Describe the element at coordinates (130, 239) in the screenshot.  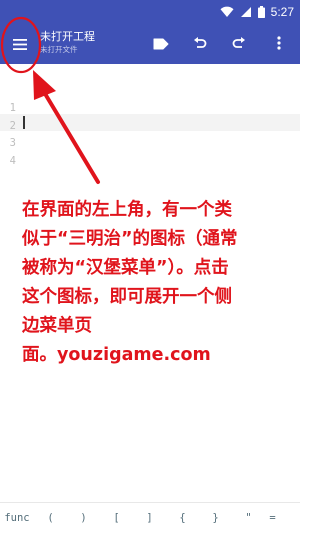
I see `annotation-line: 似于“三明治”的图标（通常` at that location.